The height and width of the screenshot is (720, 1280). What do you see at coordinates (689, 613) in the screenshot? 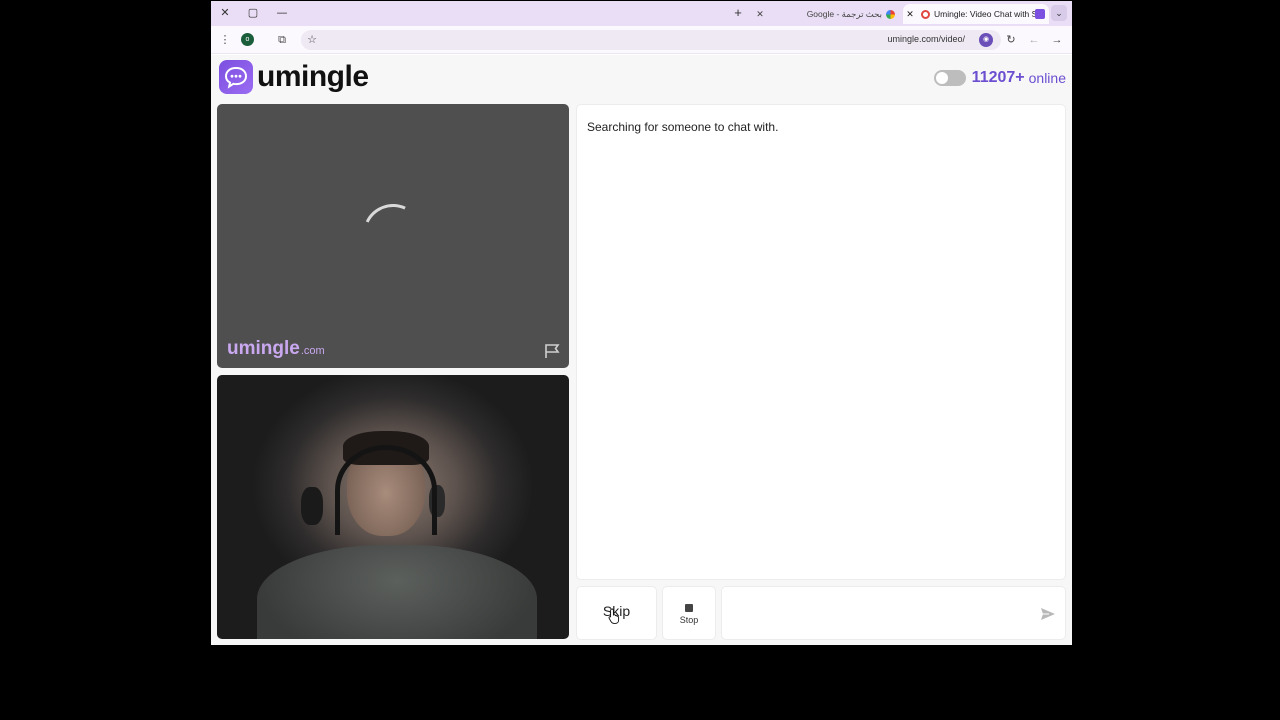
I see `stop-button: Stop` at bounding box center [689, 613].